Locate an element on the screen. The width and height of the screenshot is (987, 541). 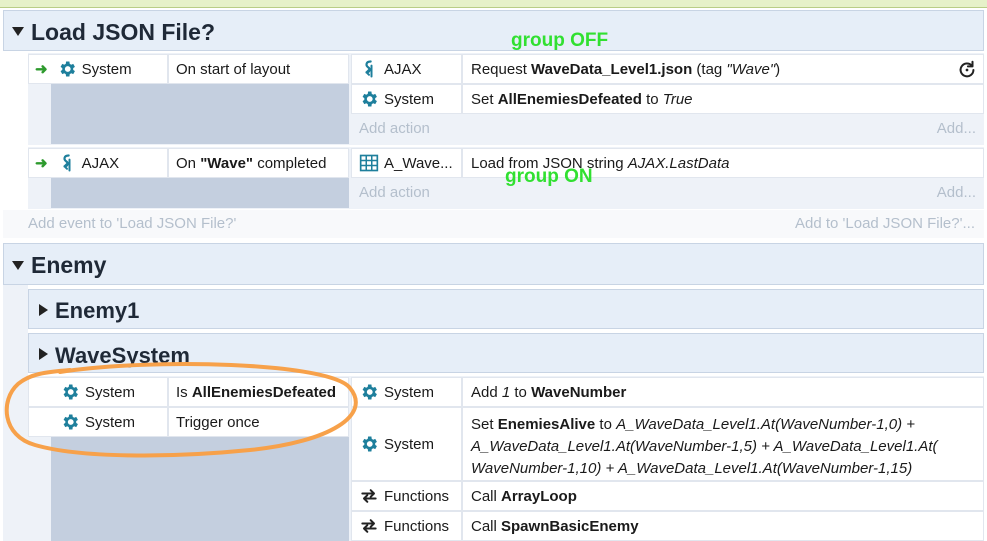
add-event-link: Add event to 'Load JSON File?' is located at coordinates (132, 223).